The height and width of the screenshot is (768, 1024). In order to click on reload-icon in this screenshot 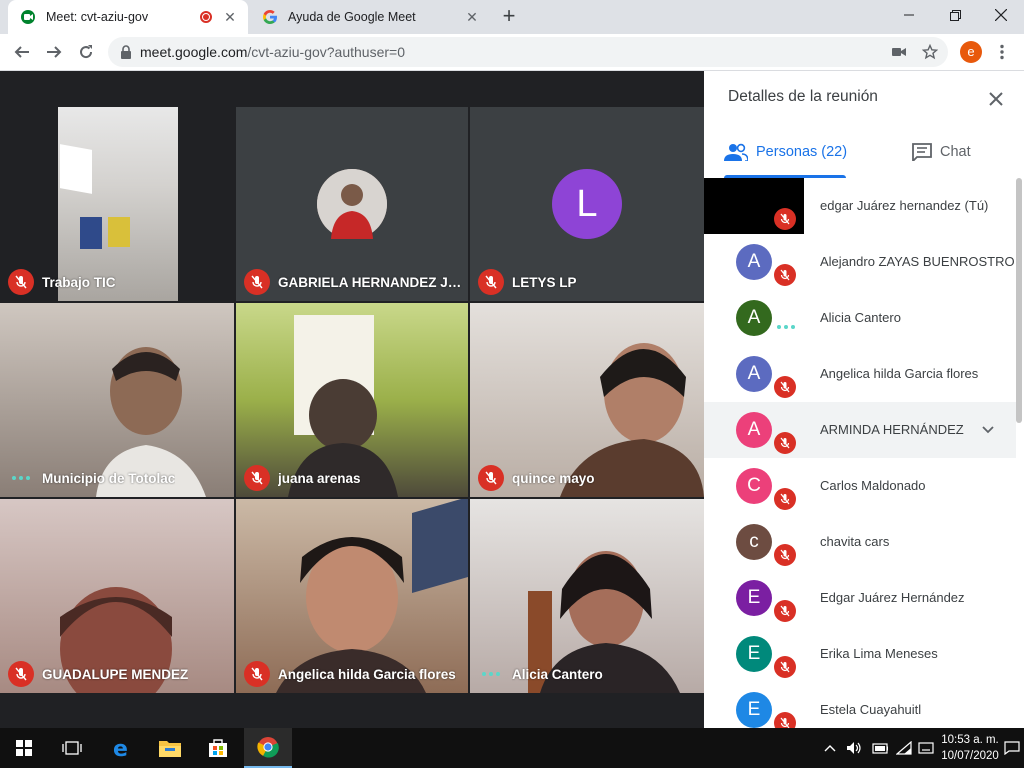, I will do `click(86, 52)`.